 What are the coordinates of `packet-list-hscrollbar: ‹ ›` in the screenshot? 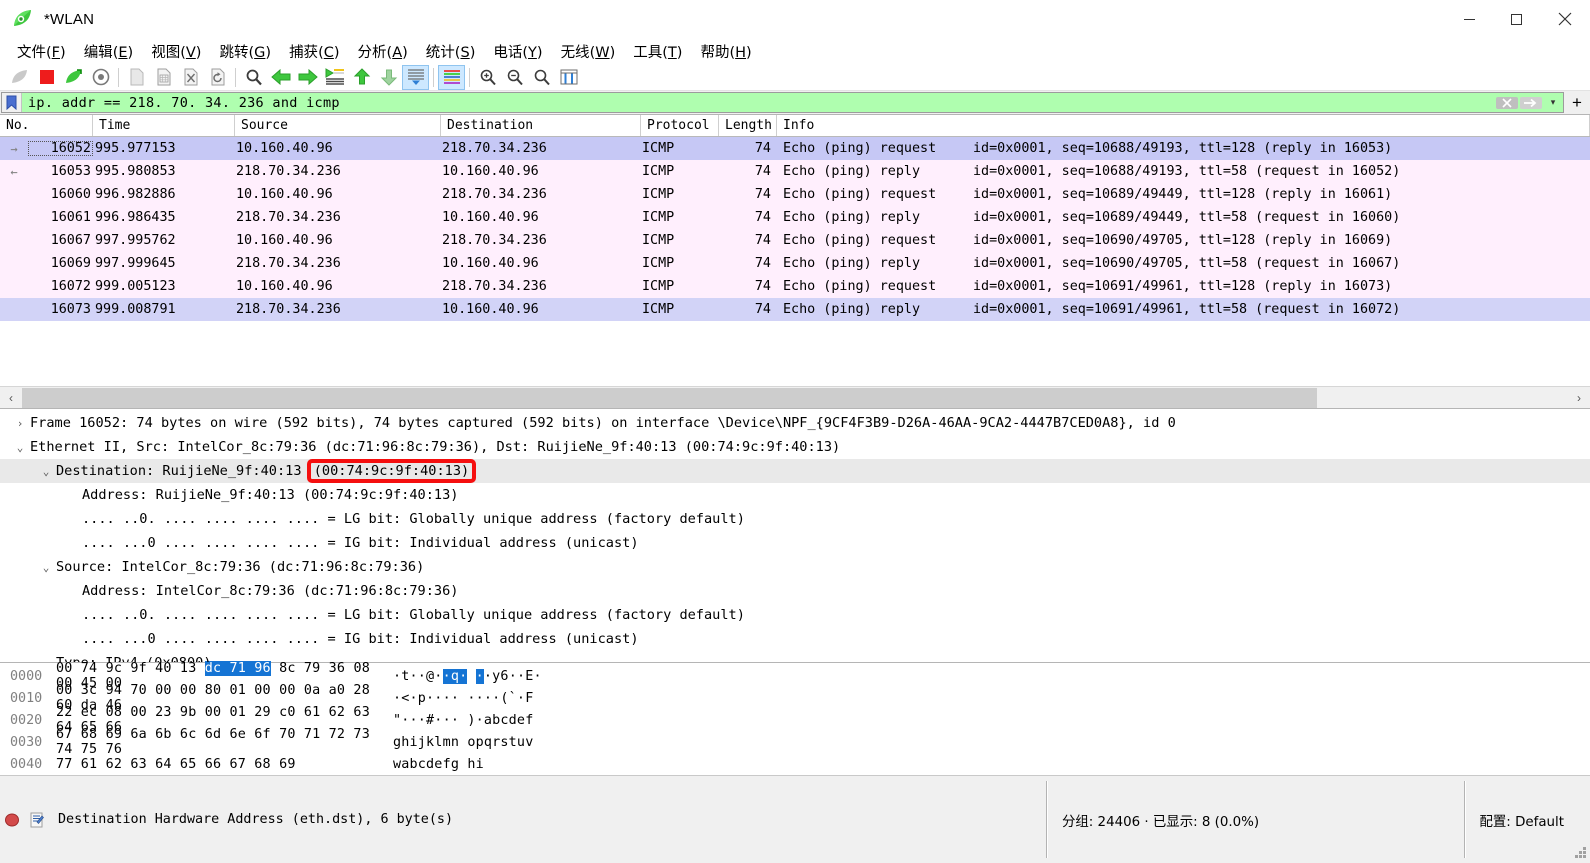 It's located at (795, 397).